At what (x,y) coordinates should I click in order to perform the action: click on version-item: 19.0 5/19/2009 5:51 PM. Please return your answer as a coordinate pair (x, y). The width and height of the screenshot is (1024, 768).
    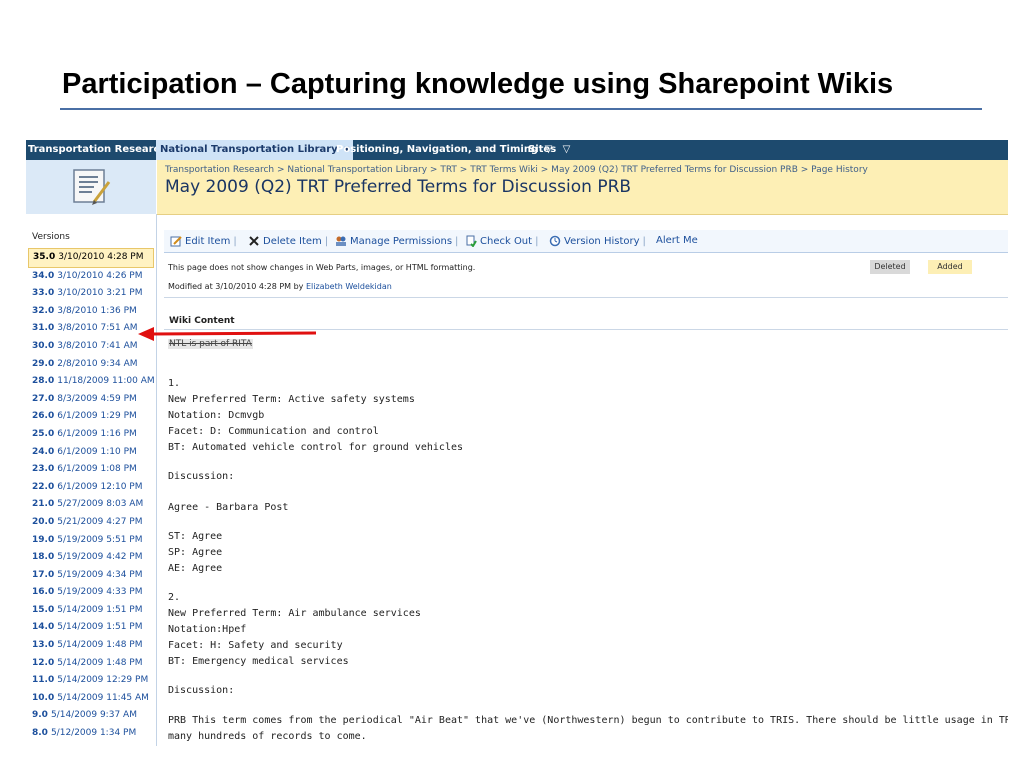
    Looking at the image, I should click on (91, 541).